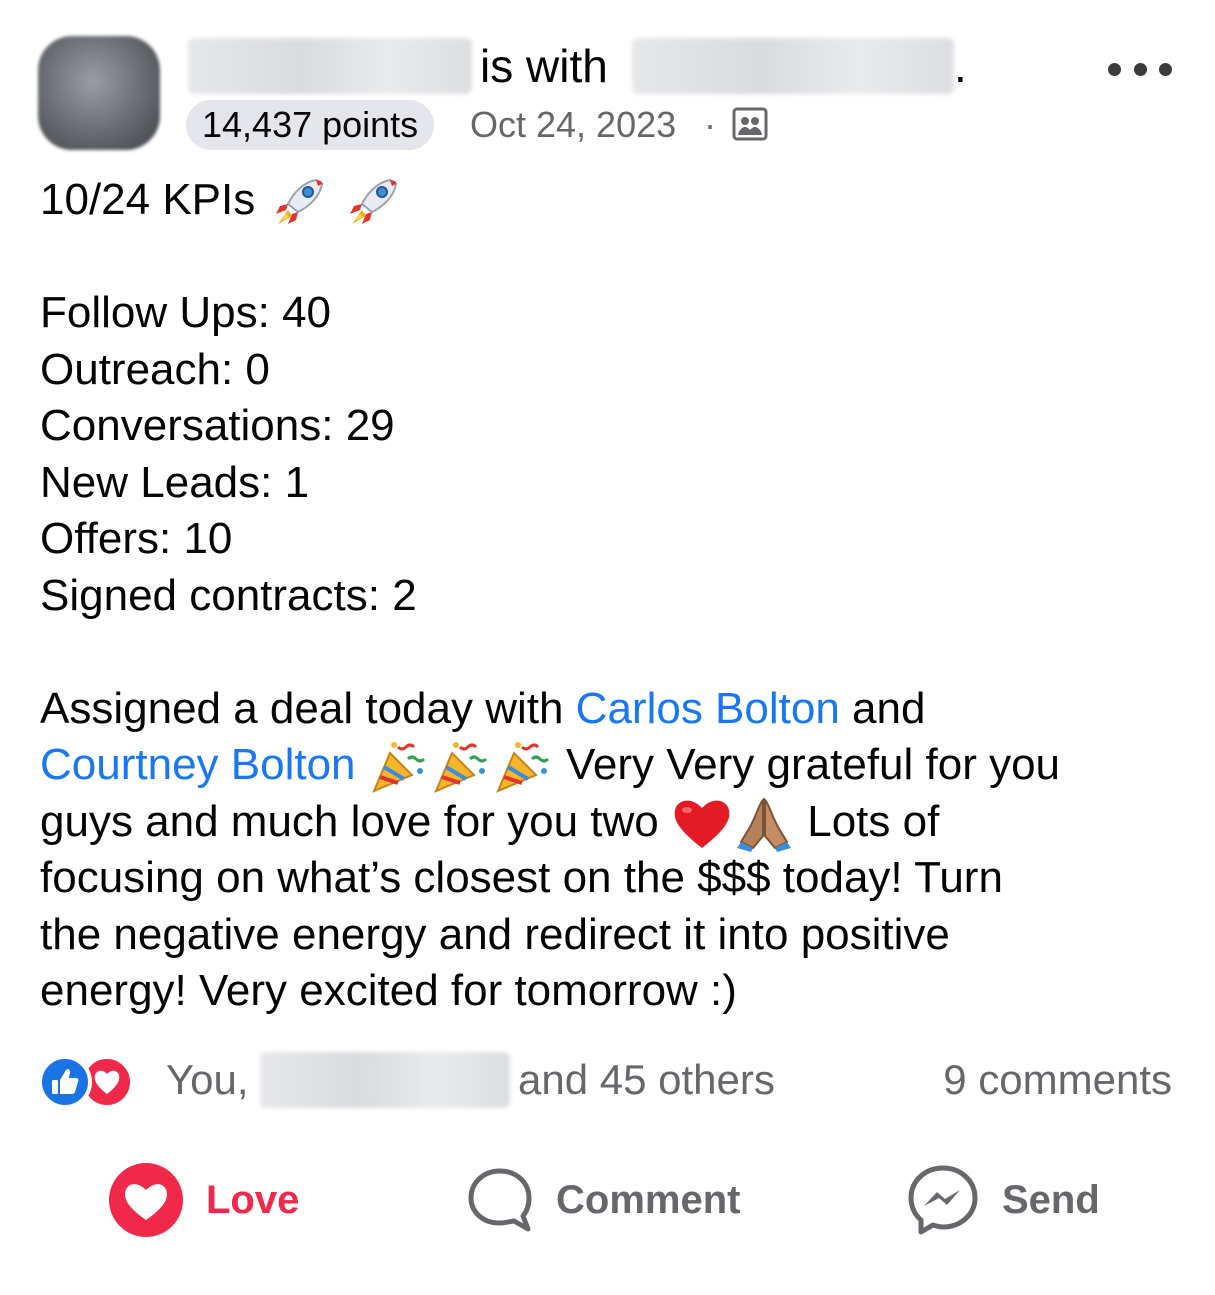 The width and height of the screenshot is (1215, 1295). What do you see at coordinates (708, 708) in the screenshot?
I see `mention-link: Carlos Bolton` at bounding box center [708, 708].